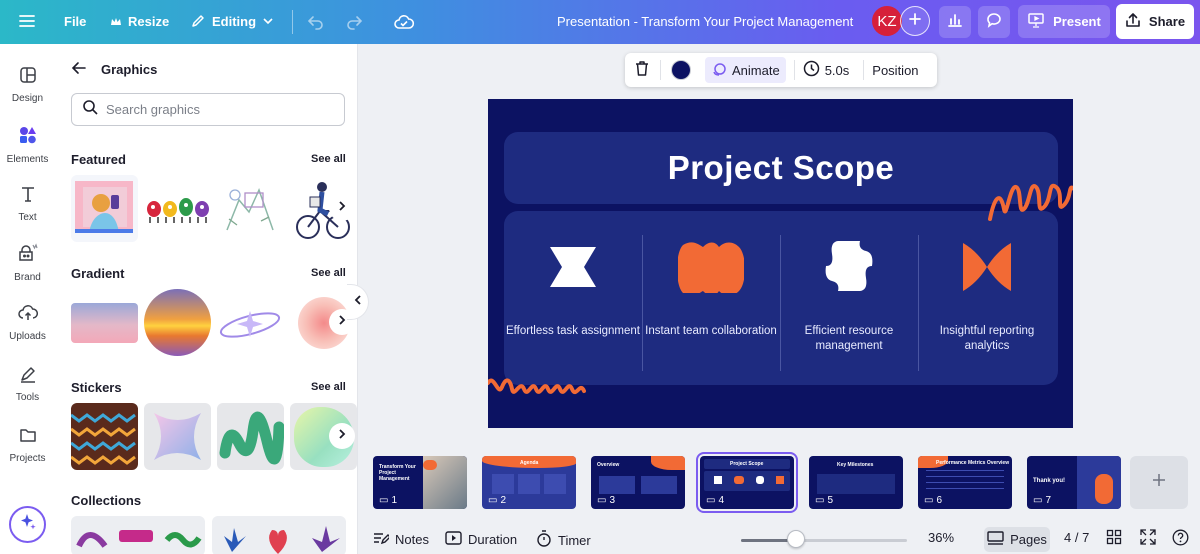 The image size is (1200, 554). I want to click on element-toolbar: Animate 5.0s Position, so click(781, 70).